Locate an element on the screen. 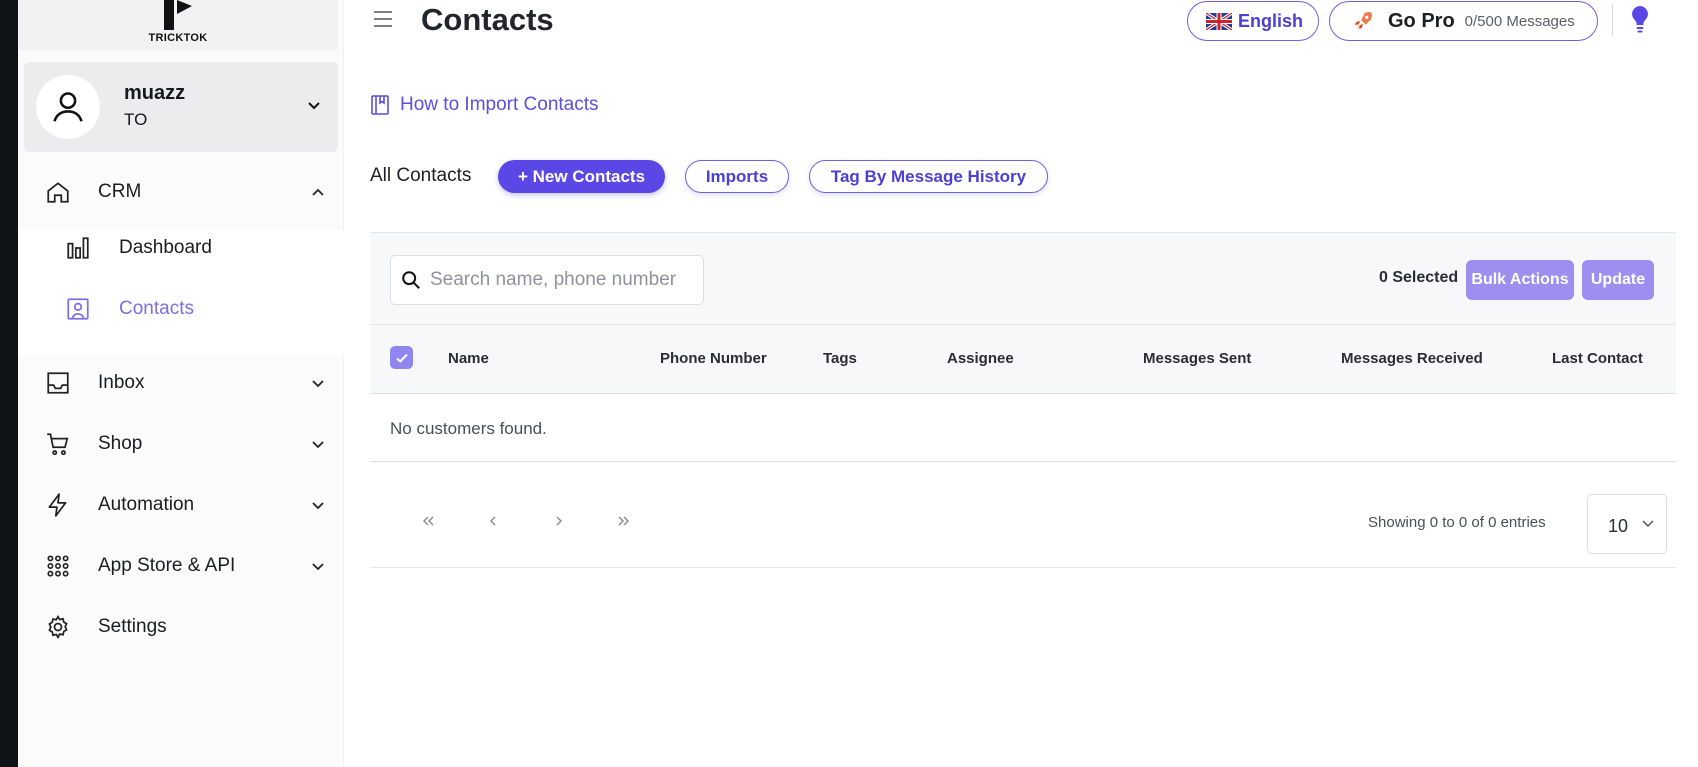 Image resolution: width=1698 pixels, height=767 pixels. chevrons-left-icon is located at coordinates (428, 521).